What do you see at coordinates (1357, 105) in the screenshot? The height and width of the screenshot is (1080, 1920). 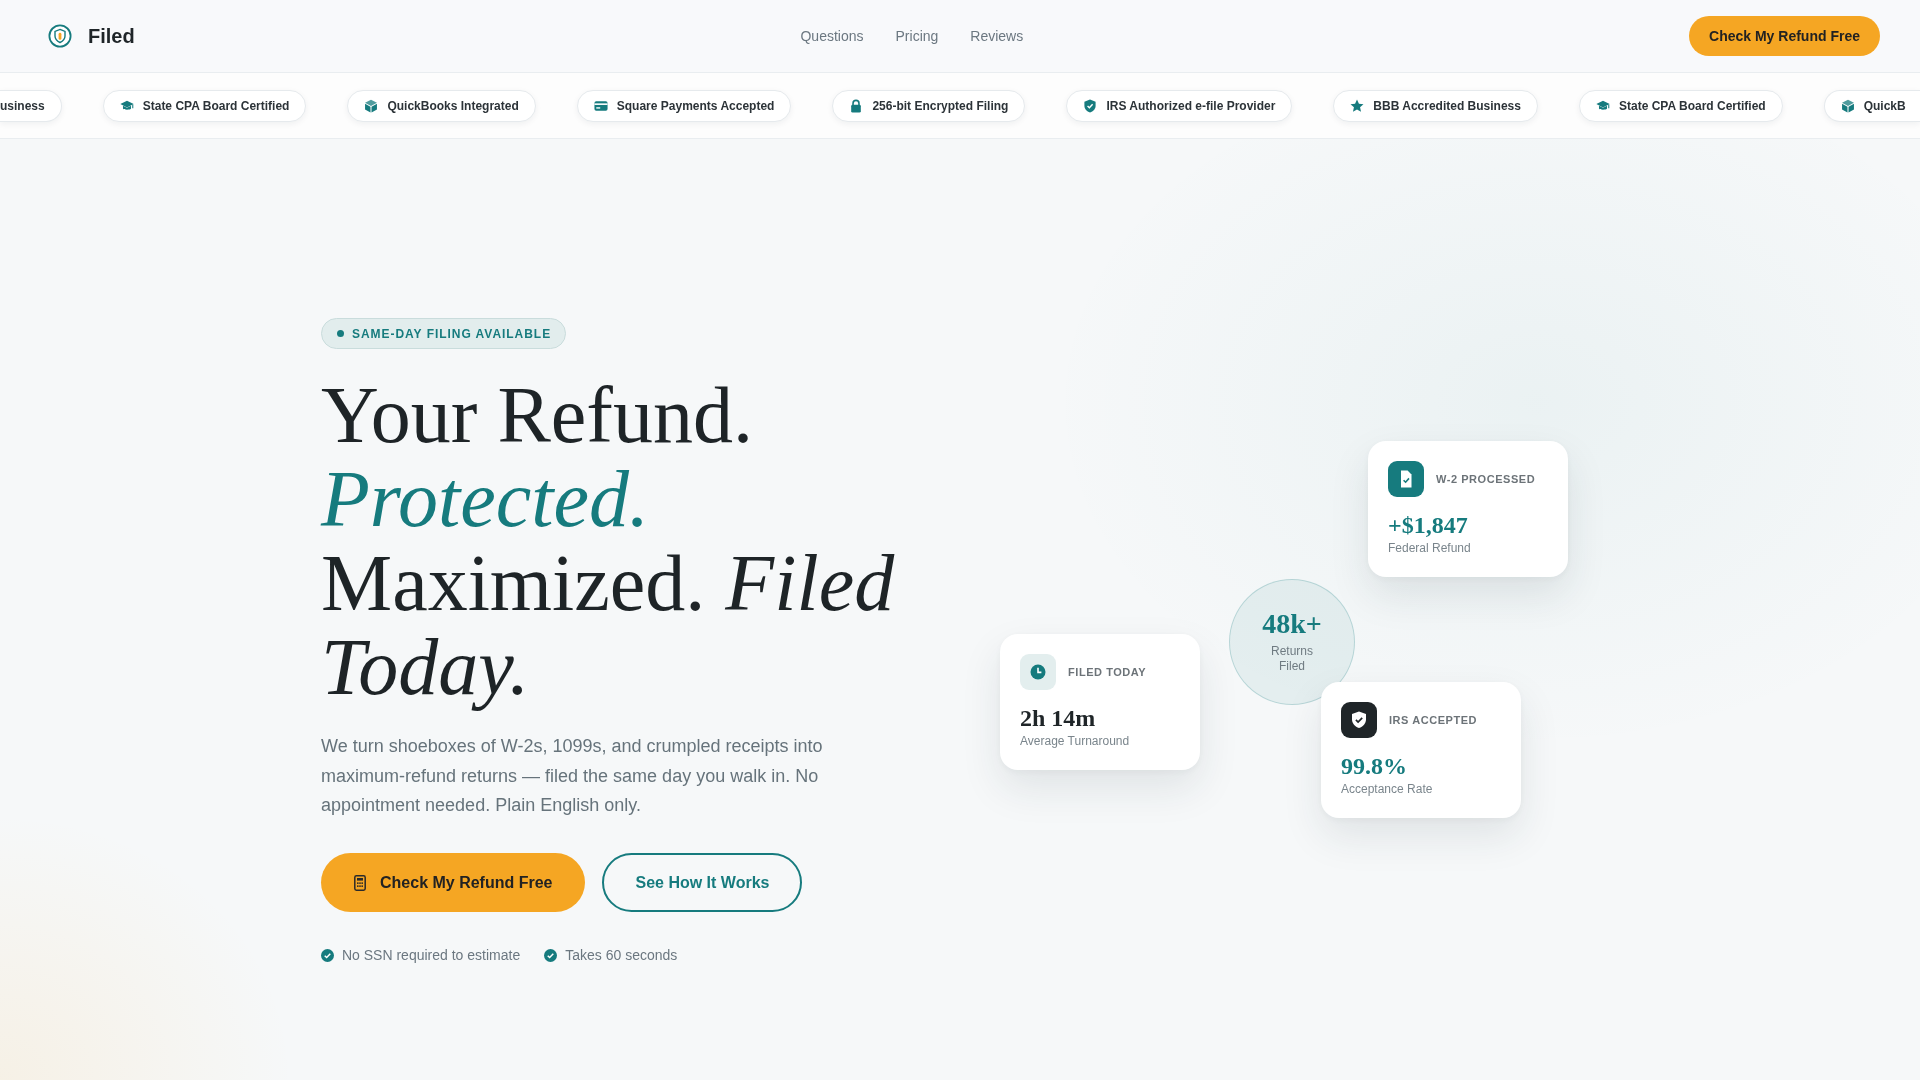 I see `star-icon` at bounding box center [1357, 105].